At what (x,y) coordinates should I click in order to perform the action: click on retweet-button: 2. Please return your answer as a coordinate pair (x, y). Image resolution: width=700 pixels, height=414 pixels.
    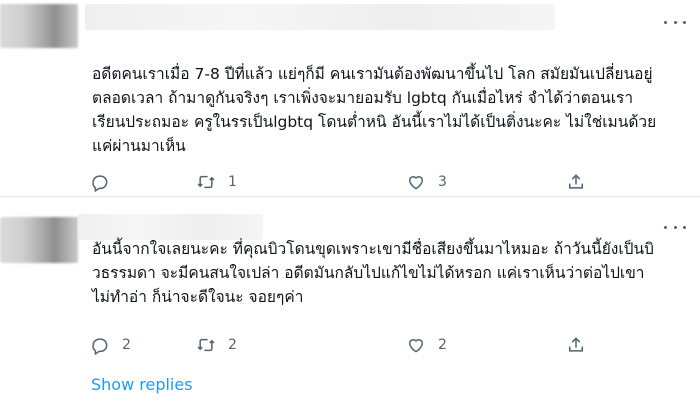
    Looking at the image, I should click on (301, 345).